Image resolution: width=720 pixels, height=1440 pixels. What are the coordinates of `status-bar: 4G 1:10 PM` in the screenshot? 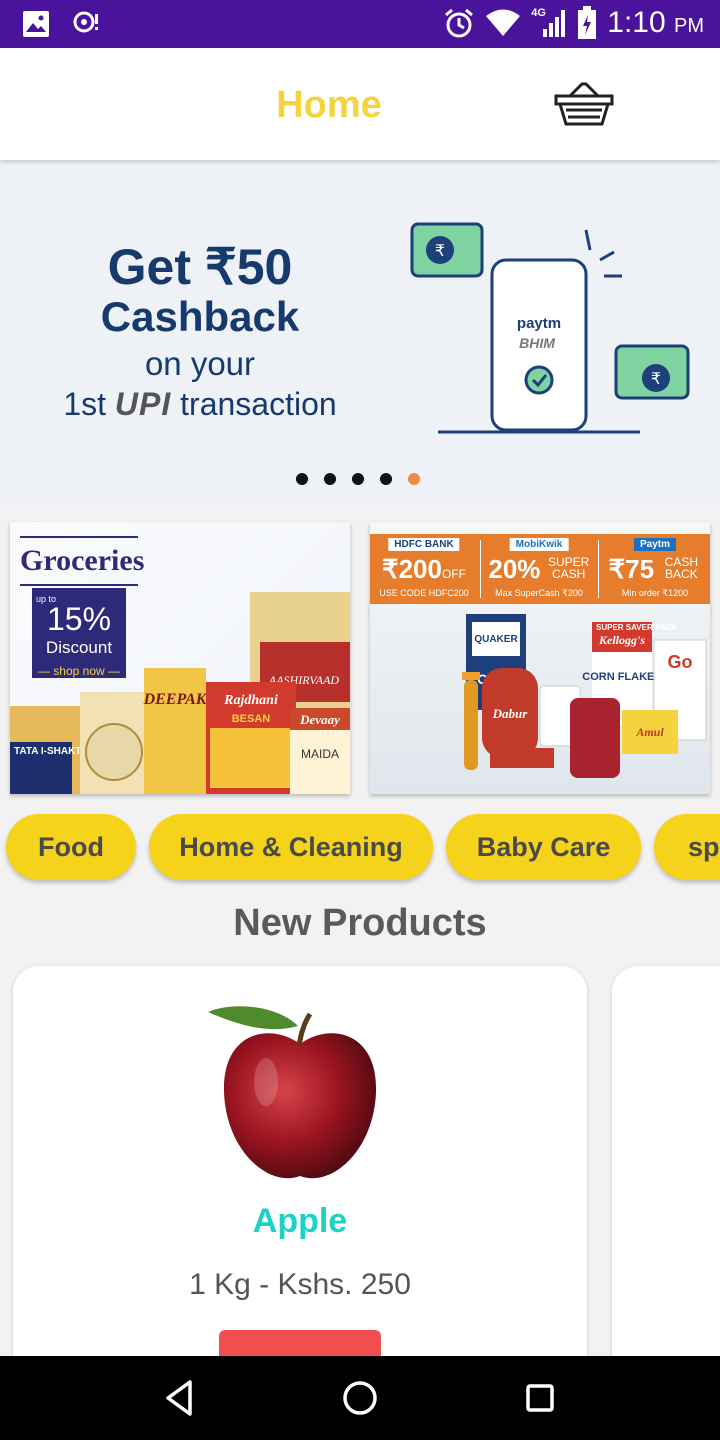 It's located at (360, 24).